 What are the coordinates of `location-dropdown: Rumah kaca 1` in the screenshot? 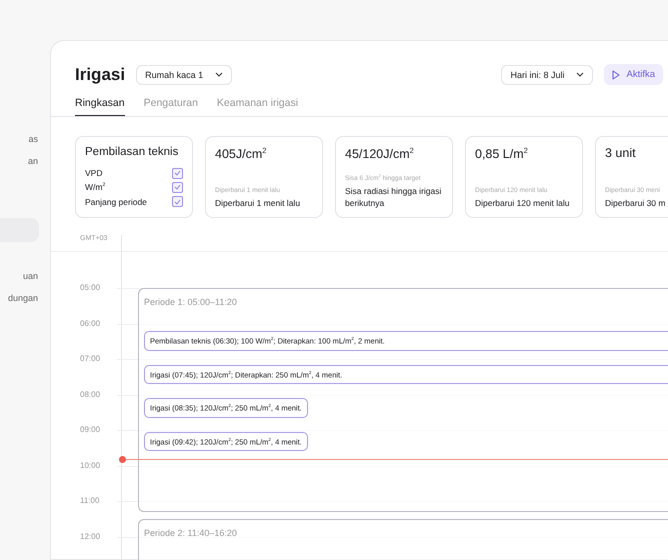 It's located at (184, 74).